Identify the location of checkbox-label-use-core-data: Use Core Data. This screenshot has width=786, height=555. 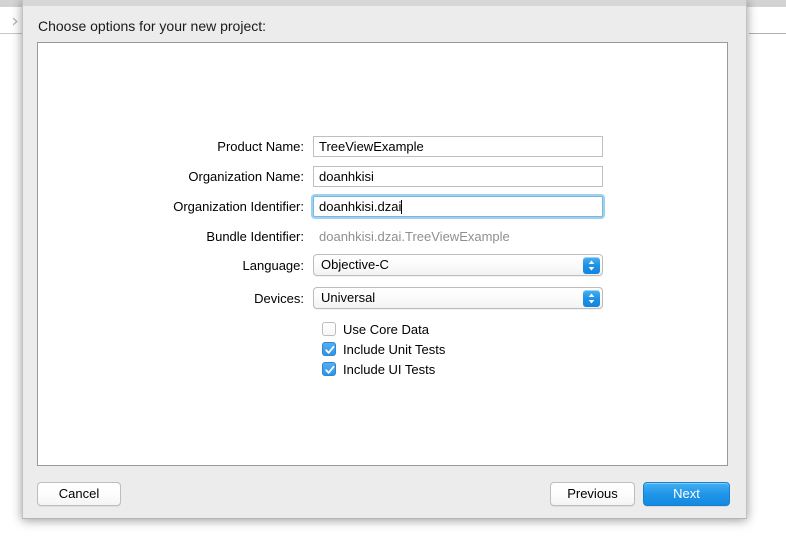
(386, 329).